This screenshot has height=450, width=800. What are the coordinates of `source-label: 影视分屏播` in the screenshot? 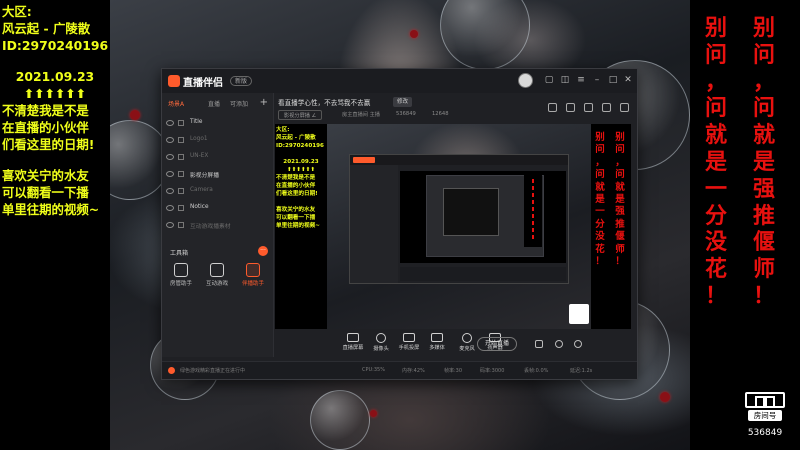 It's located at (204, 176).